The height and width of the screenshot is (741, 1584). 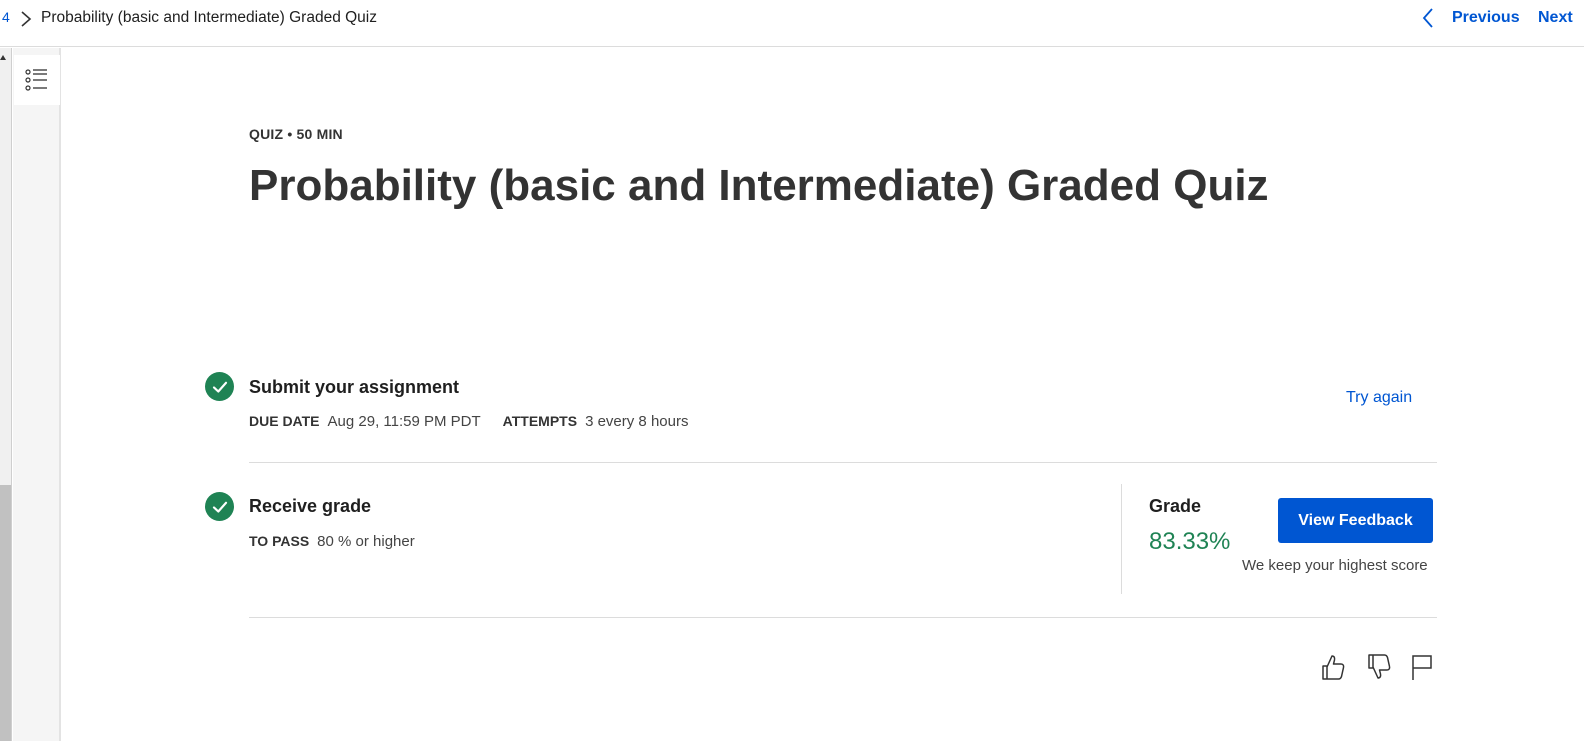 I want to click on grade-divider, so click(x=1121, y=539).